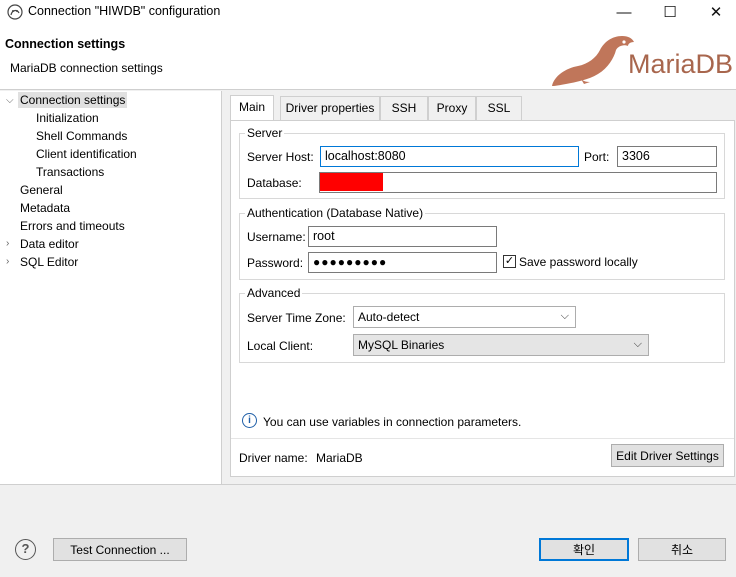 Image resolution: width=736 pixels, height=577 pixels. I want to click on save-password-checkbox: ✓, so click(509, 261).